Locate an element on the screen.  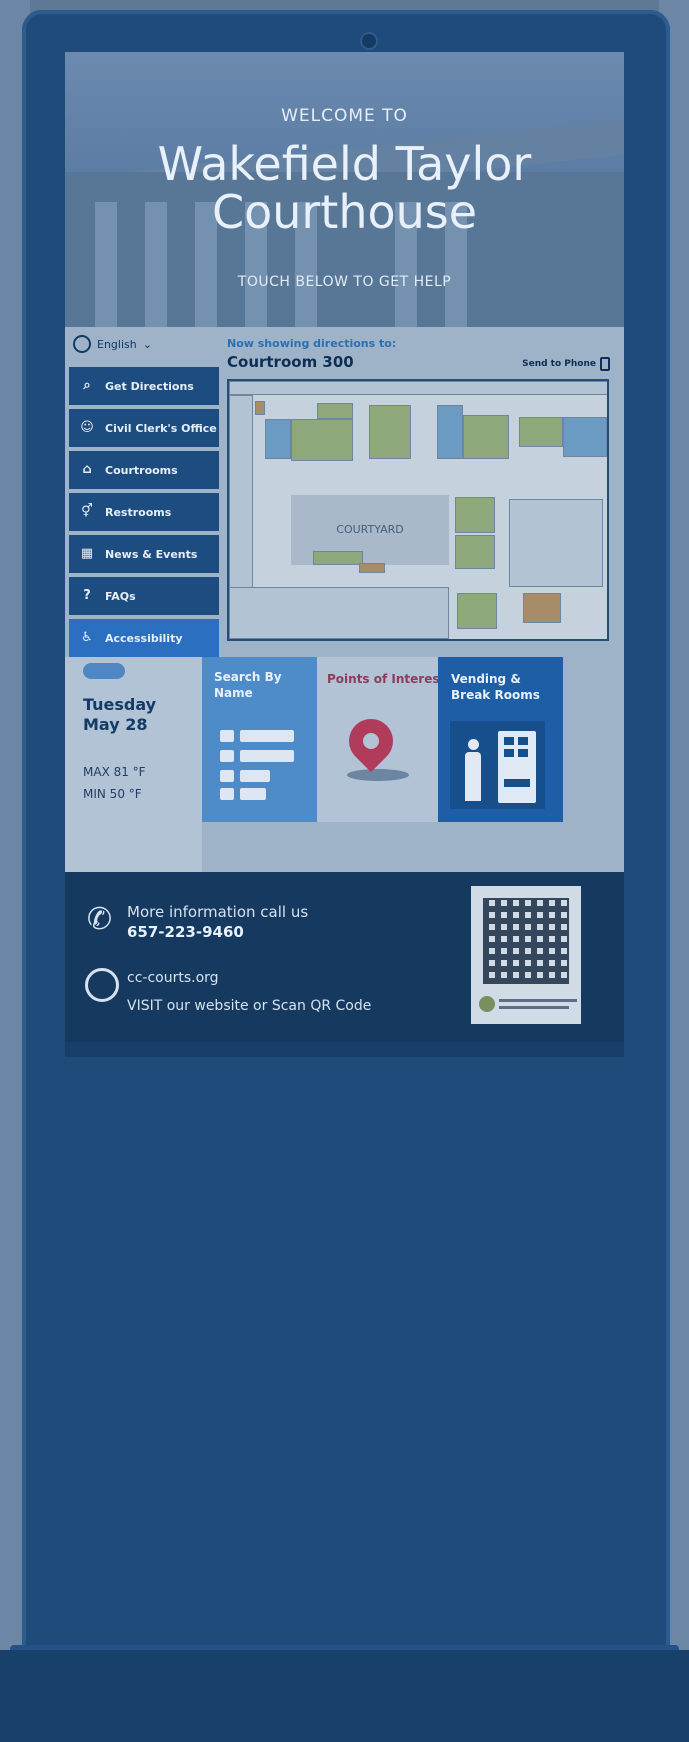
call-info: More information call us 657-223-9460 is located at coordinates (217, 922).